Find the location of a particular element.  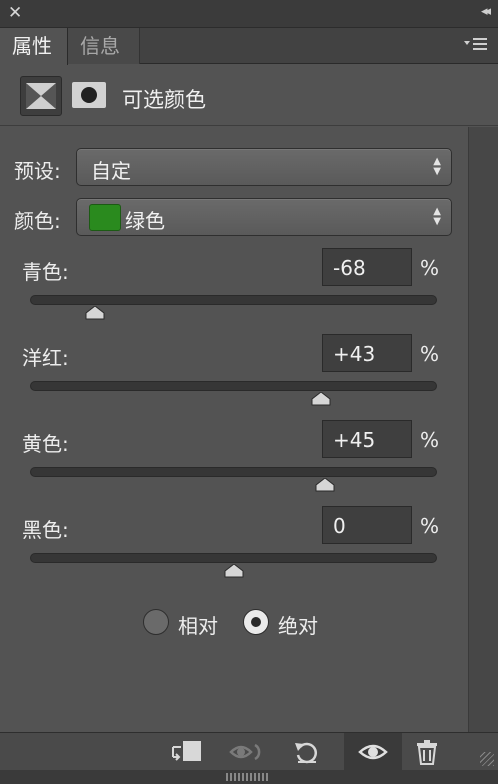

slider-label: 黑色: is located at coordinates (45, 530).